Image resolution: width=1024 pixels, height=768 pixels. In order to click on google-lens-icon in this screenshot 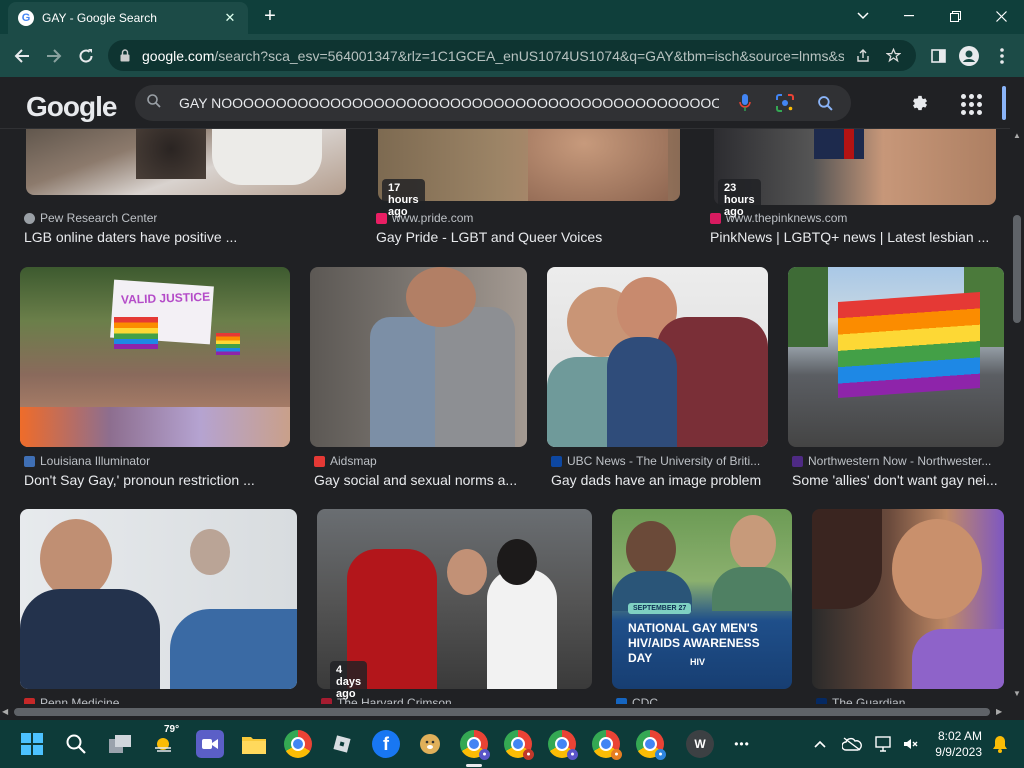, I will do `click(785, 103)`.